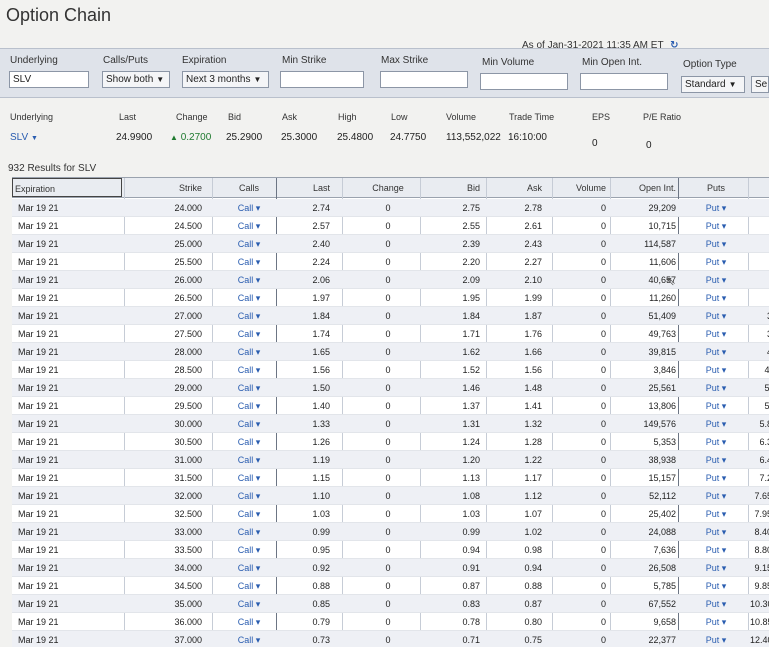 This screenshot has width=769, height=647. What do you see at coordinates (321, 262) in the screenshot?
I see `cell-last: 2.24` at bounding box center [321, 262].